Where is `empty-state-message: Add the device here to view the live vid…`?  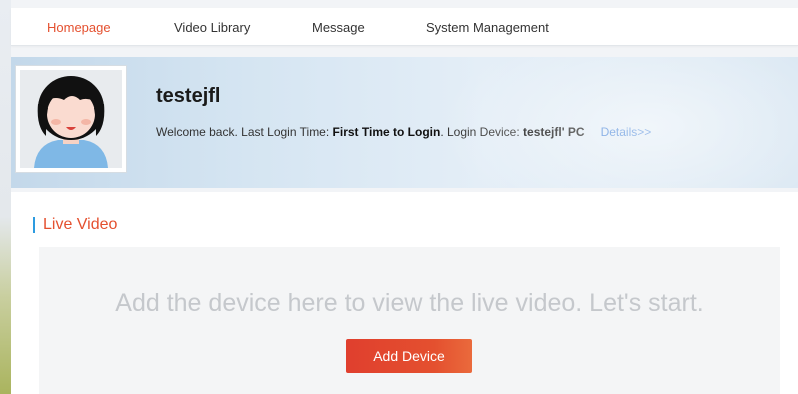 empty-state-message: Add the device here to view the live vid… is located at coordinates (409, 303).